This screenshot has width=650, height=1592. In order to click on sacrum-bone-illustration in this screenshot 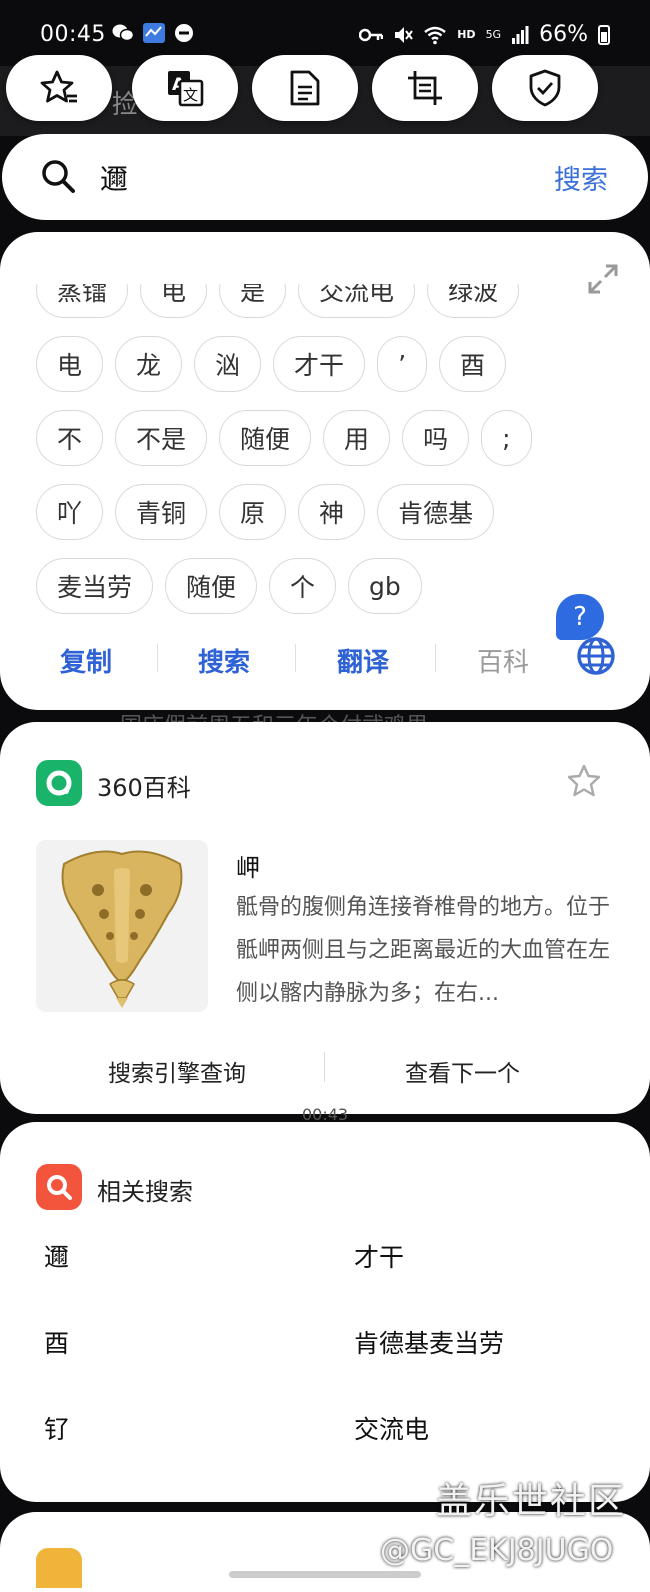, I will do `click(122, 929)`.